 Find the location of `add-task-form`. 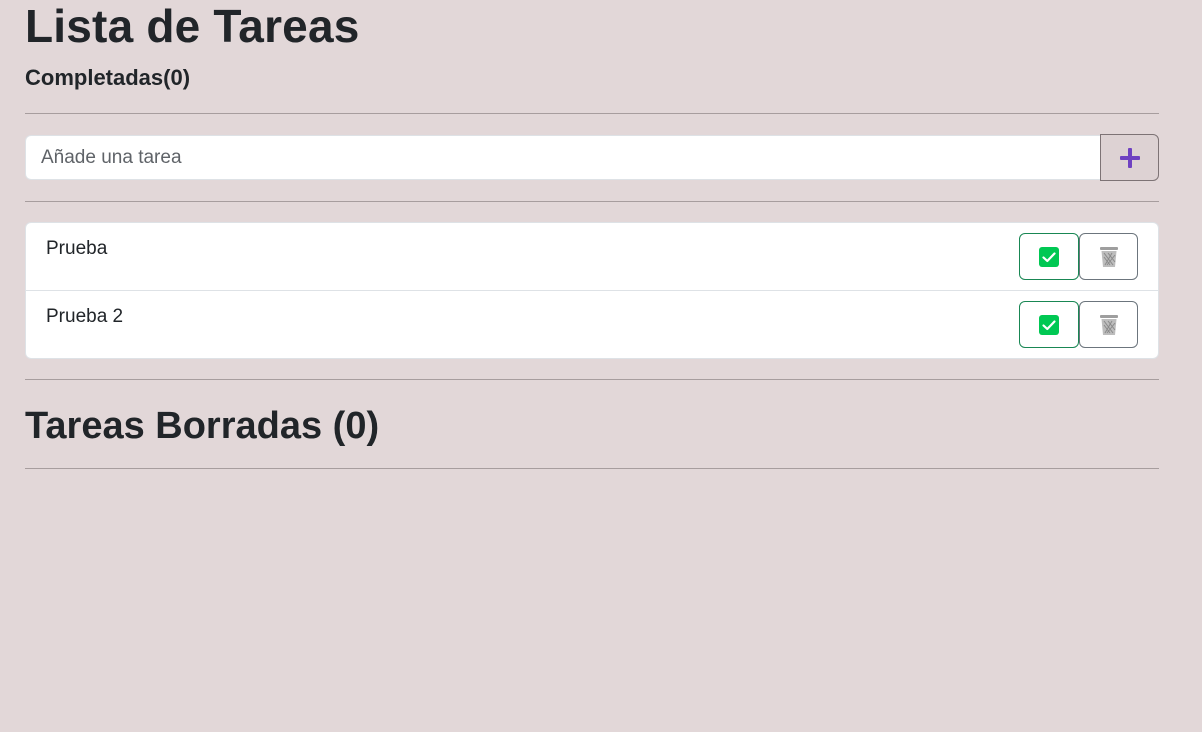

add-task-form is located at coordinates (592, 157).